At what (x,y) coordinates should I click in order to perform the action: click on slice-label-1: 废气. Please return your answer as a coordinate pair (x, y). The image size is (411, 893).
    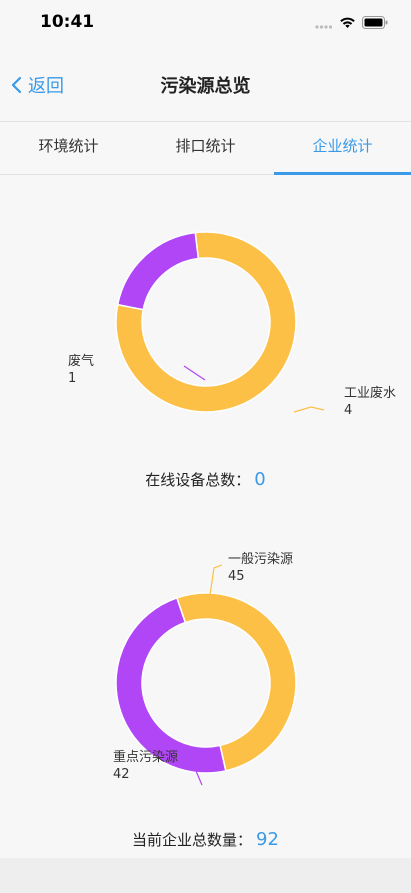
    Looking at the image, I should click on (81, 361).